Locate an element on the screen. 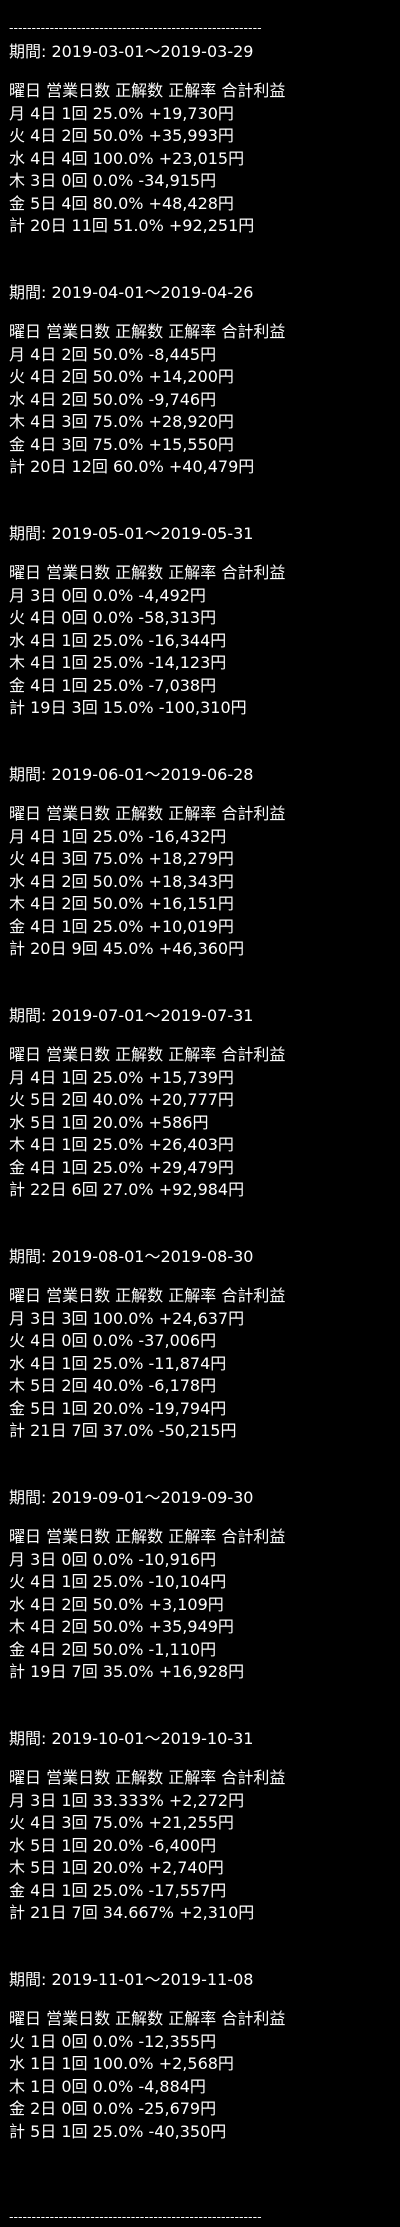 This screenshot has width=400, height=2227. period-title: 期間: 2019-10-01〜2019-10-31 is located at coordinates (131, 1738).